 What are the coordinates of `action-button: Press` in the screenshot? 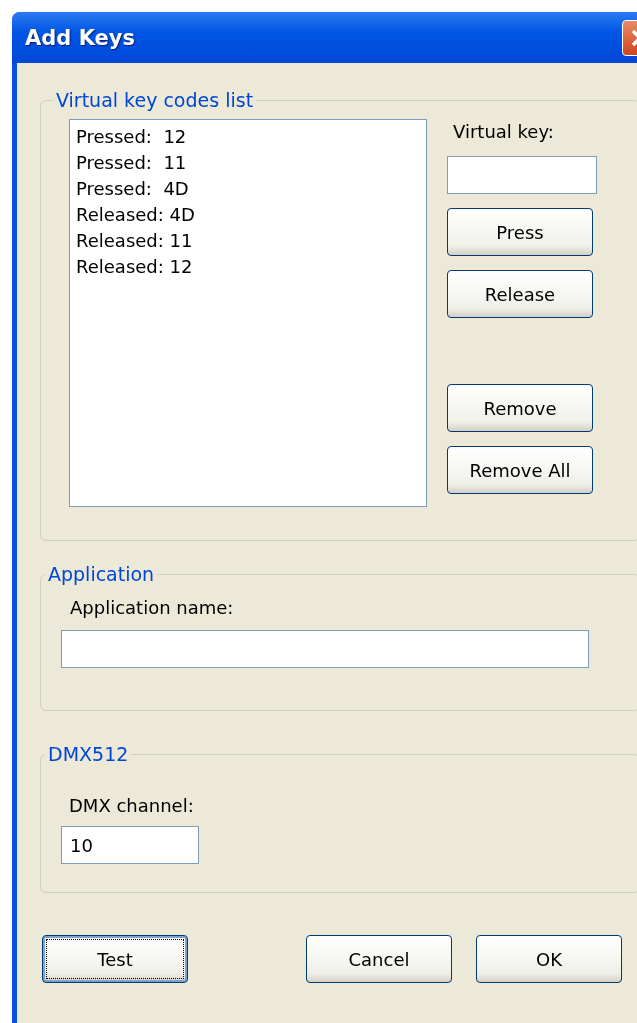 It's located at (520, 232).